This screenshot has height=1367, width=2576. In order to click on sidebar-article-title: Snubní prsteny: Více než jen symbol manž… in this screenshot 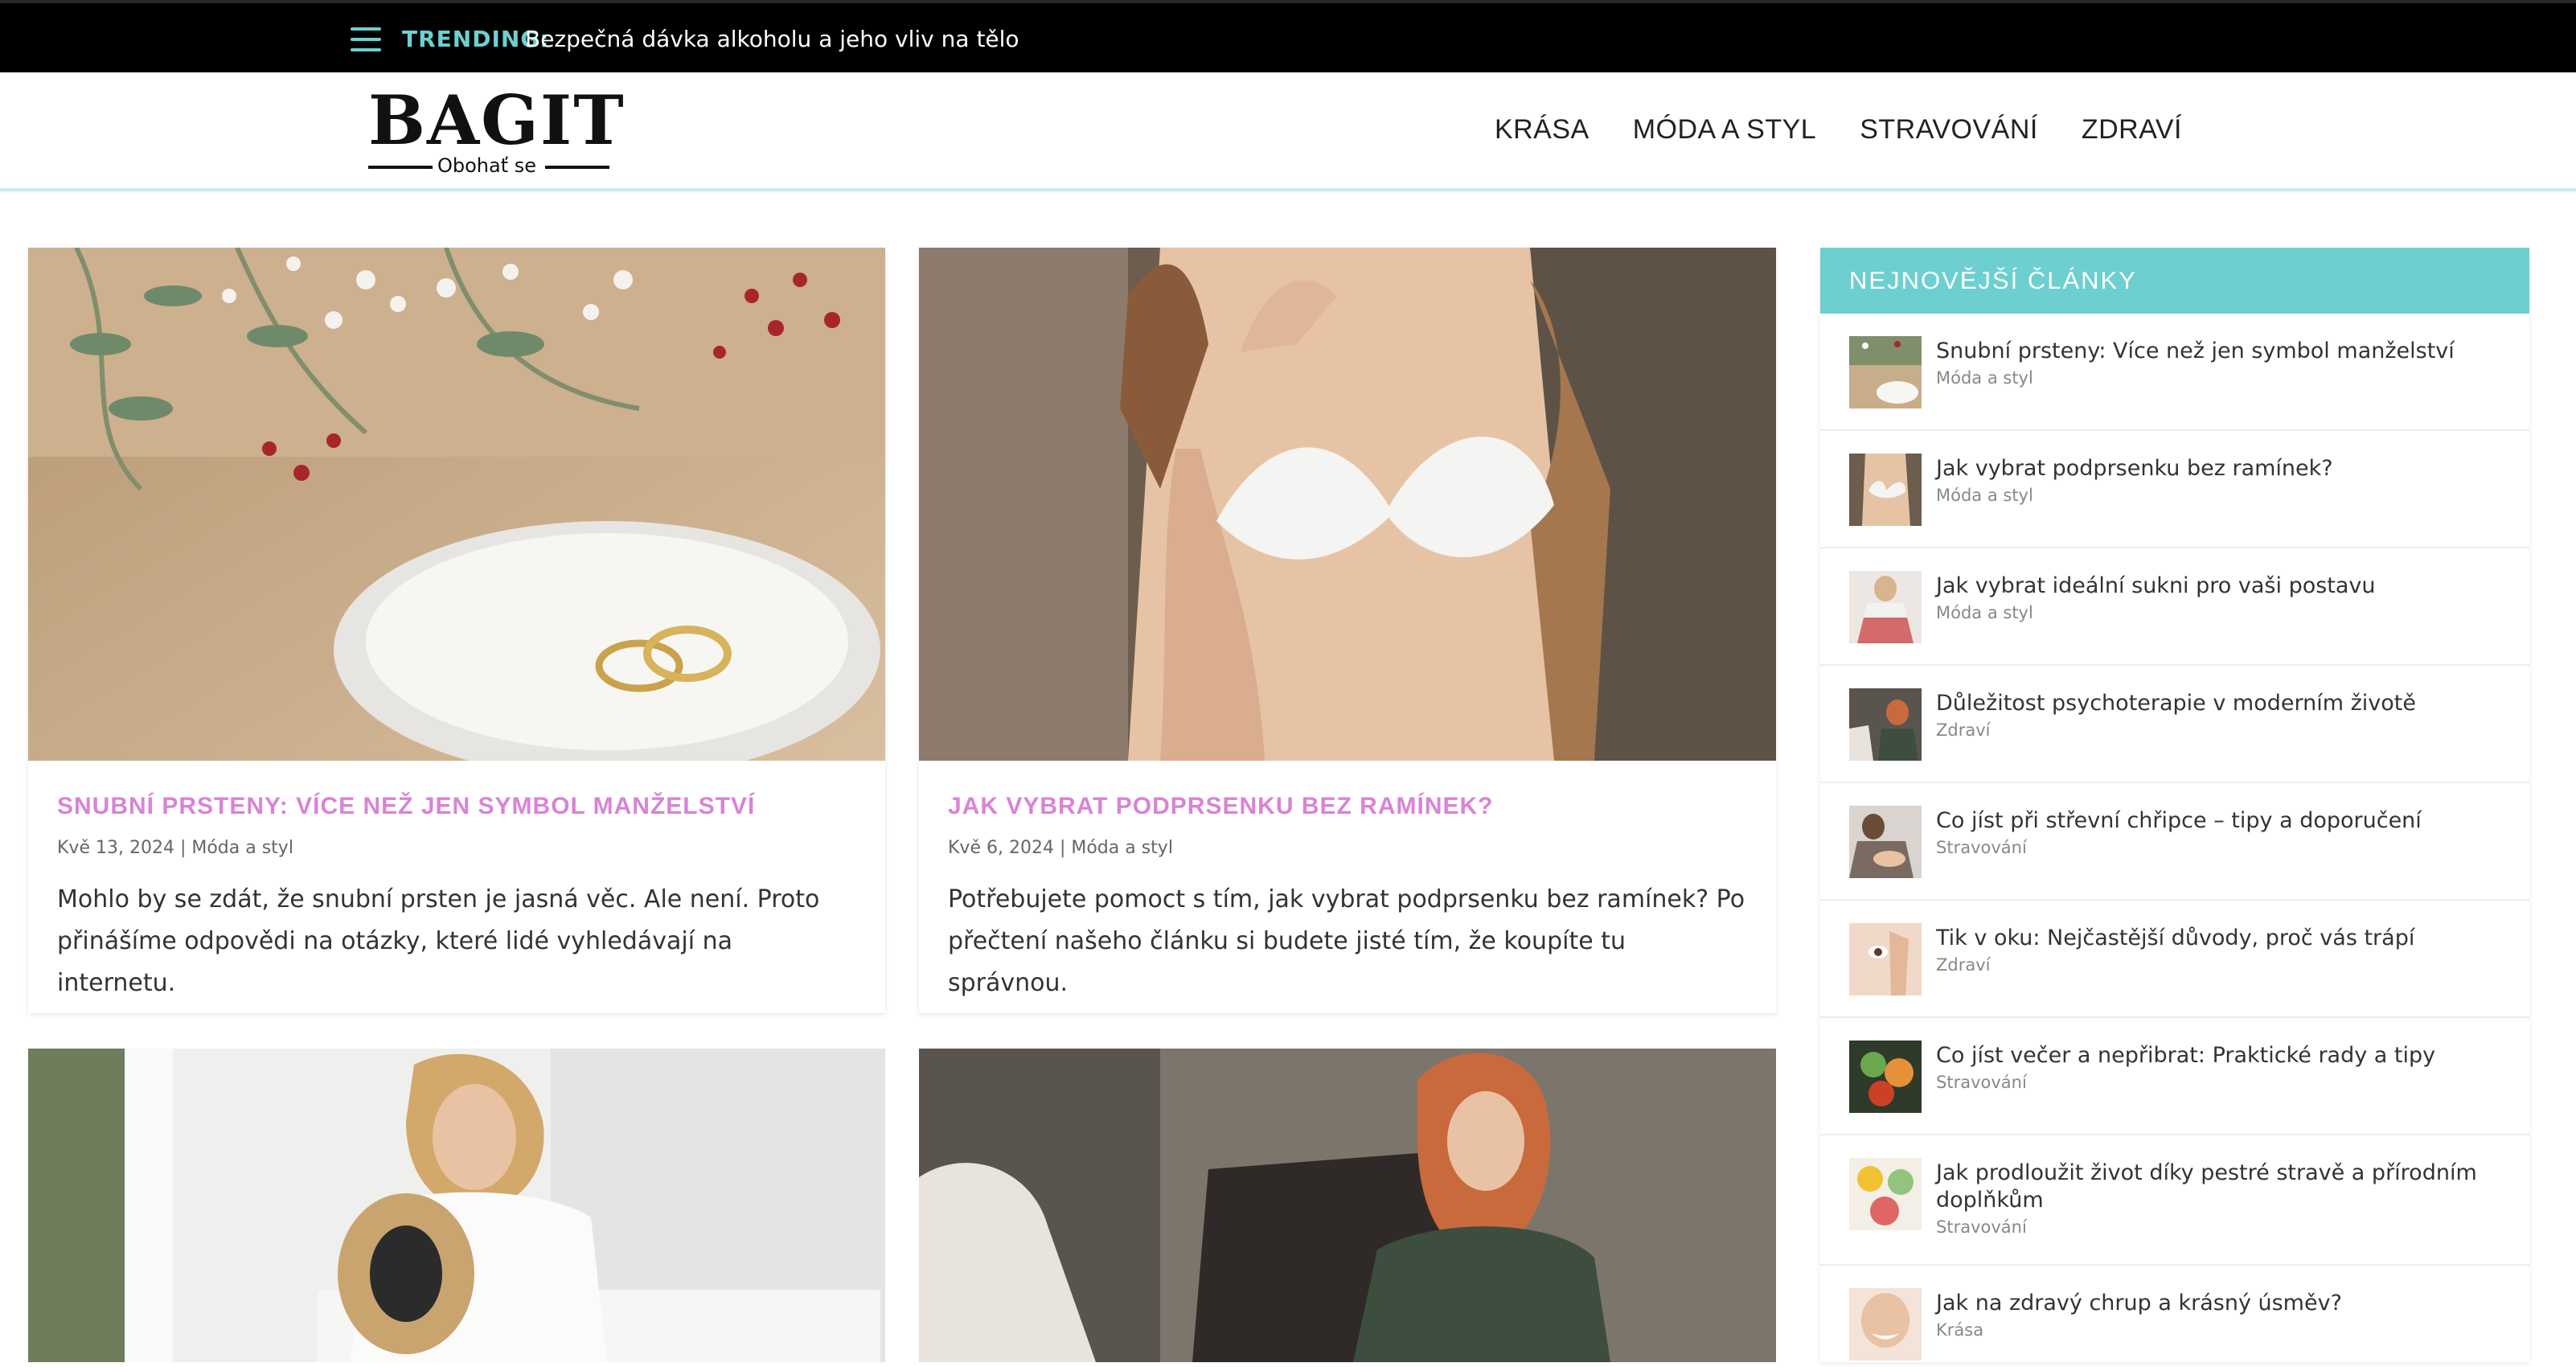, I will do `click(2218, 351)`.